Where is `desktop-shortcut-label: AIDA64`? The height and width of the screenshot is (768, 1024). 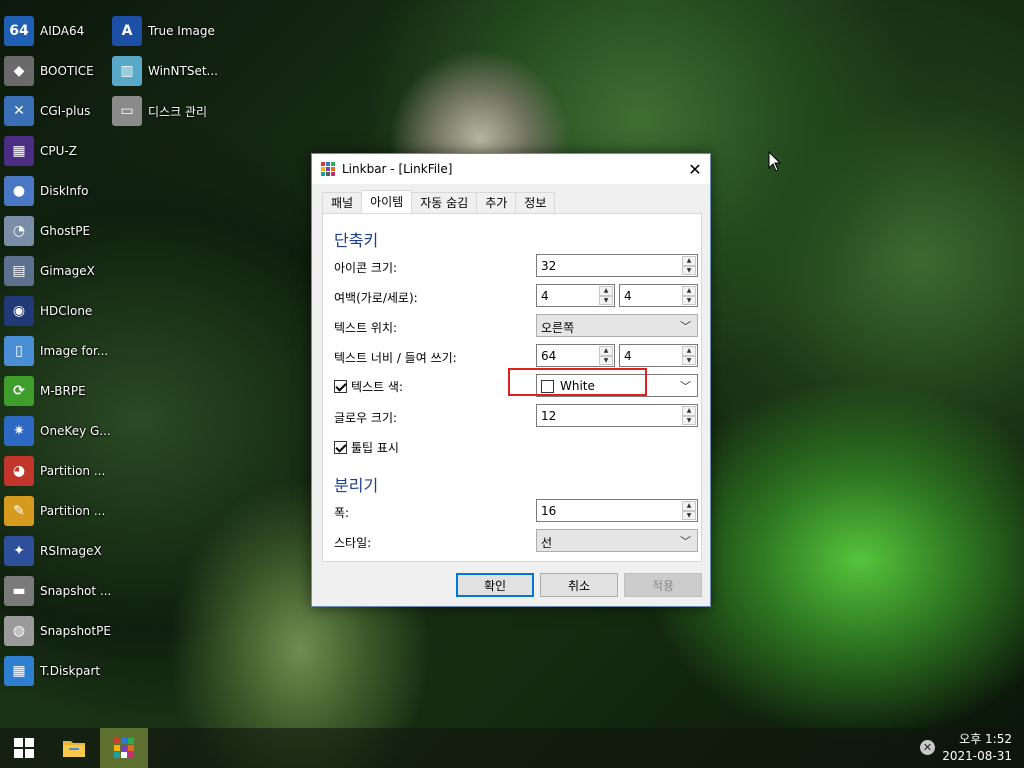 desktop-shortcut-label: AIDA64 is located at coordinates (62, 31).